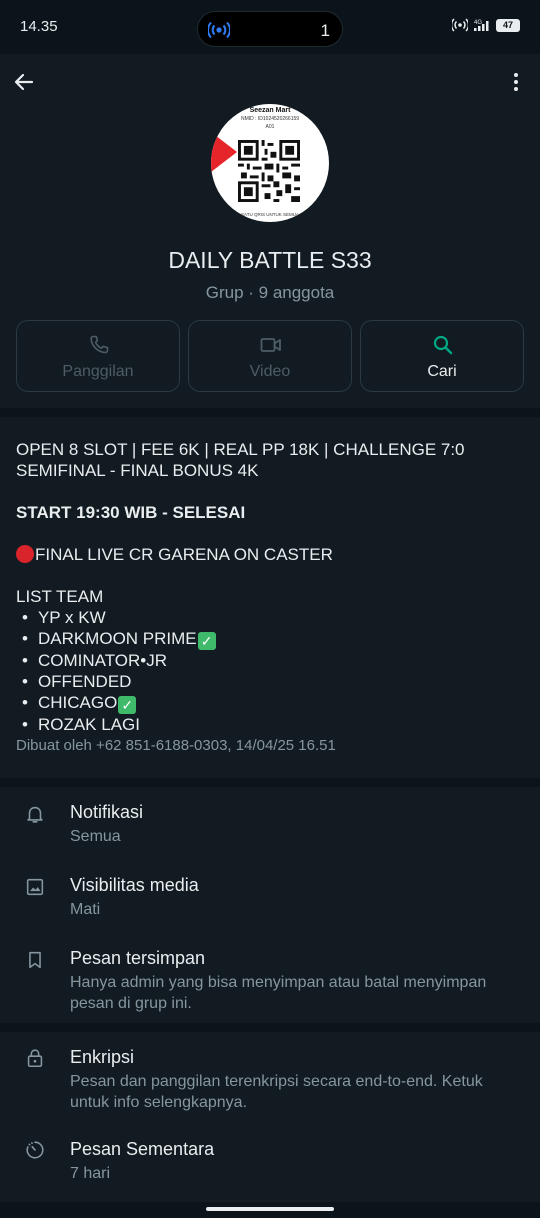 The image size is (540, 1218). I want to click on dynamic-island: 1, so click(270, 29).